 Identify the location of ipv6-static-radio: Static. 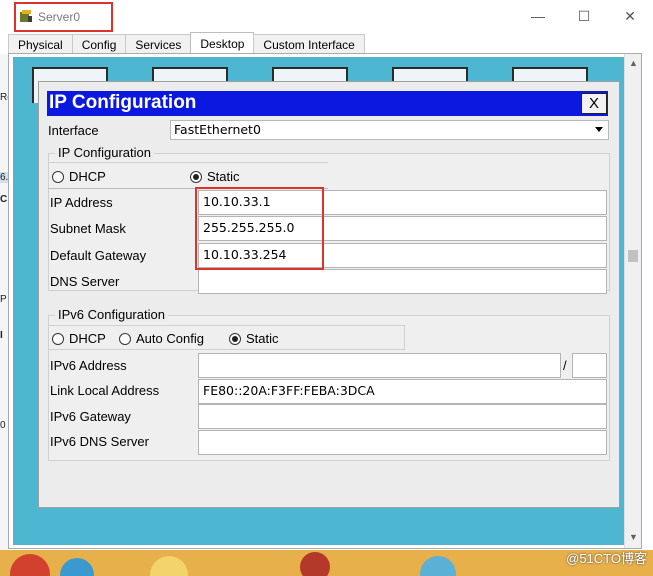
(254, 338).